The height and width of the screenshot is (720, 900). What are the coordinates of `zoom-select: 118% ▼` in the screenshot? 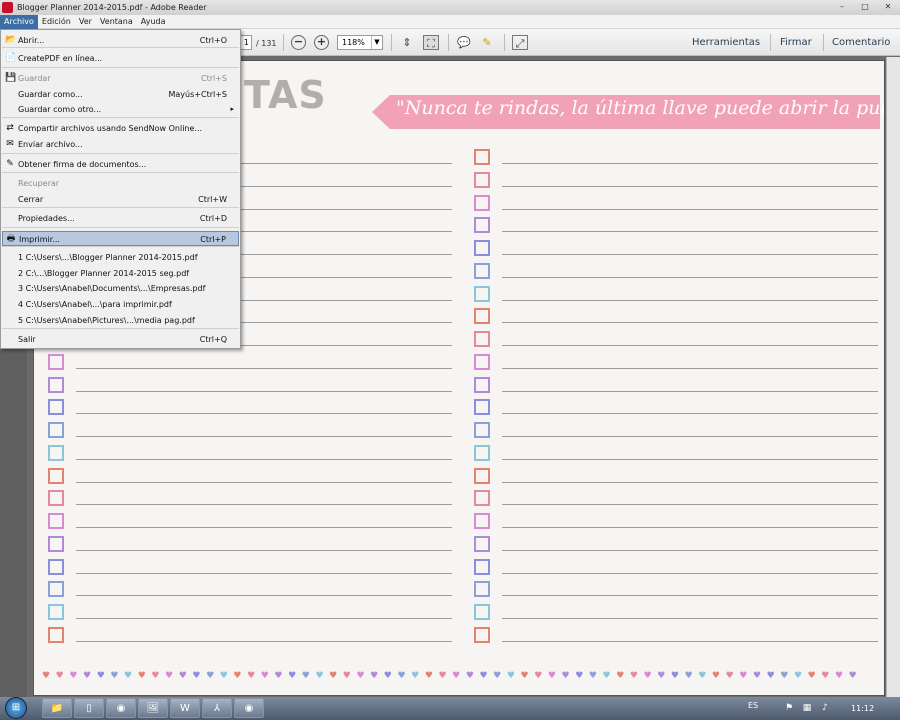 It's located at (360, 42).